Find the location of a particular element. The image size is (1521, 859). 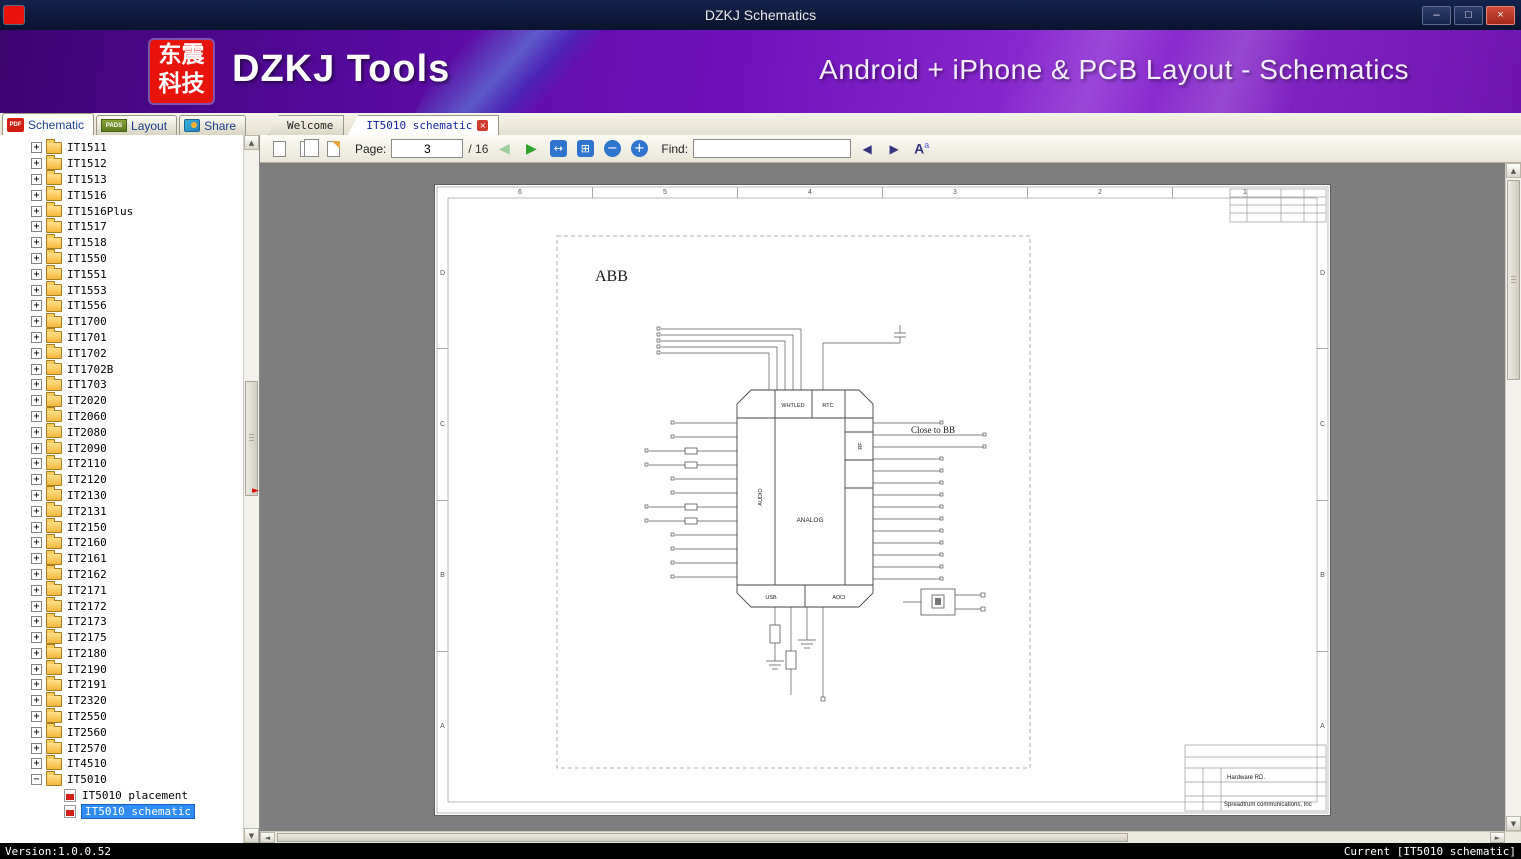

page-number-input is located at coordinates (427, 148).